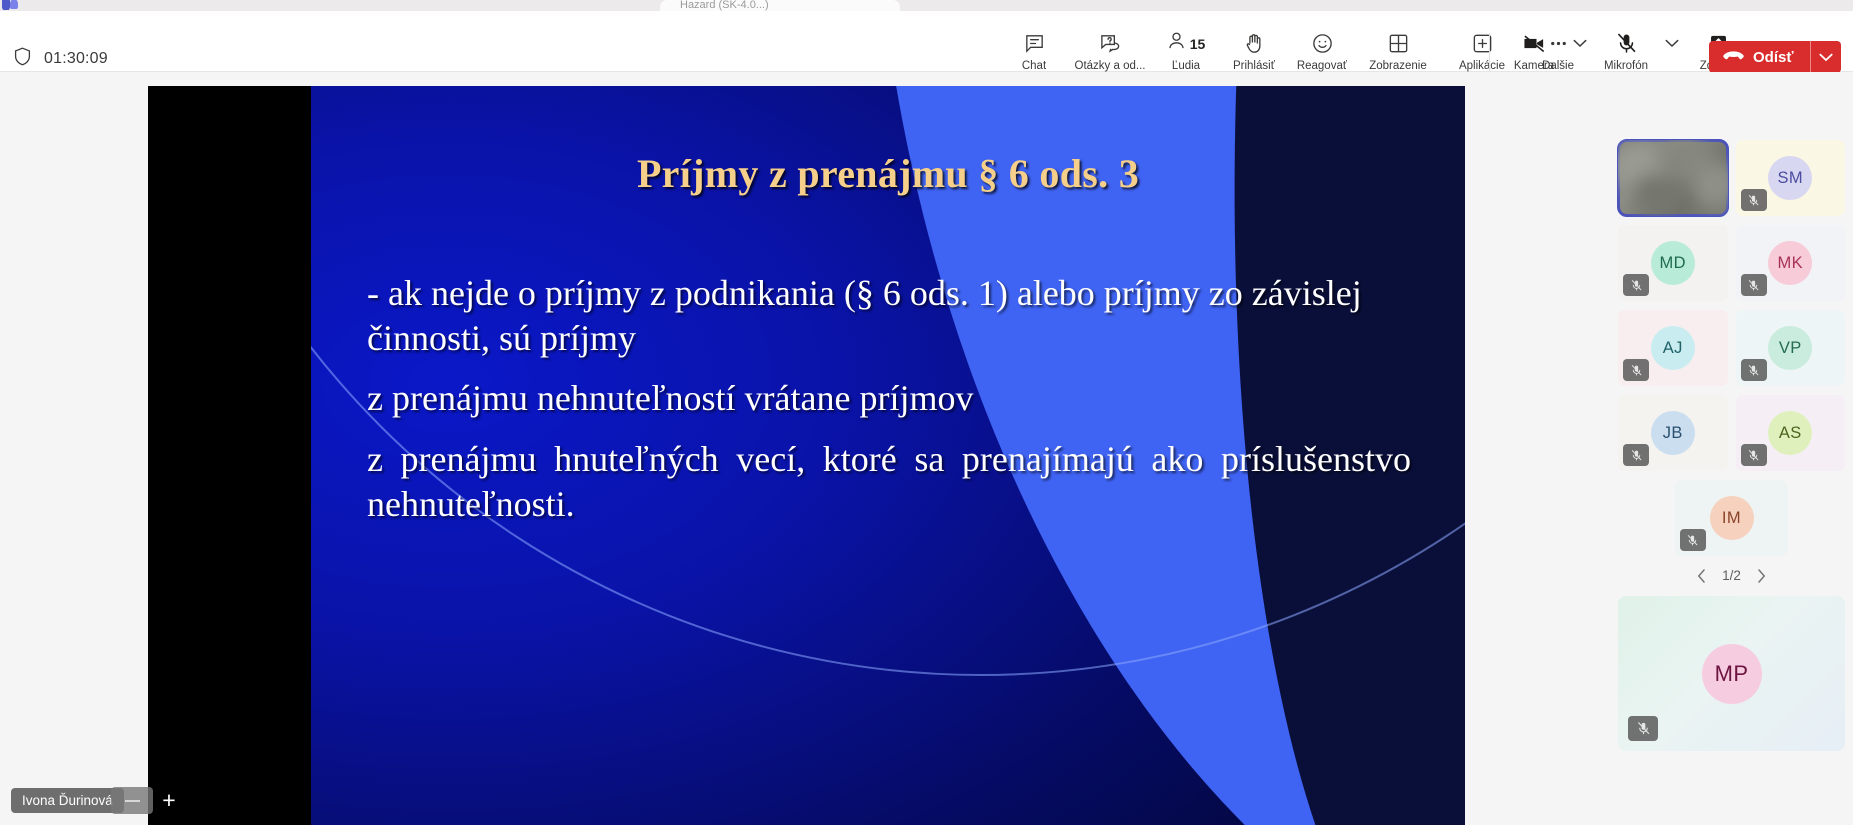 The width and height of the screenshot is (1853, 825). Describe the element at coordinates (1254, 66) in the screenshot. I see `toolbar-label-raise-hand: Prihlásiť` at that location.